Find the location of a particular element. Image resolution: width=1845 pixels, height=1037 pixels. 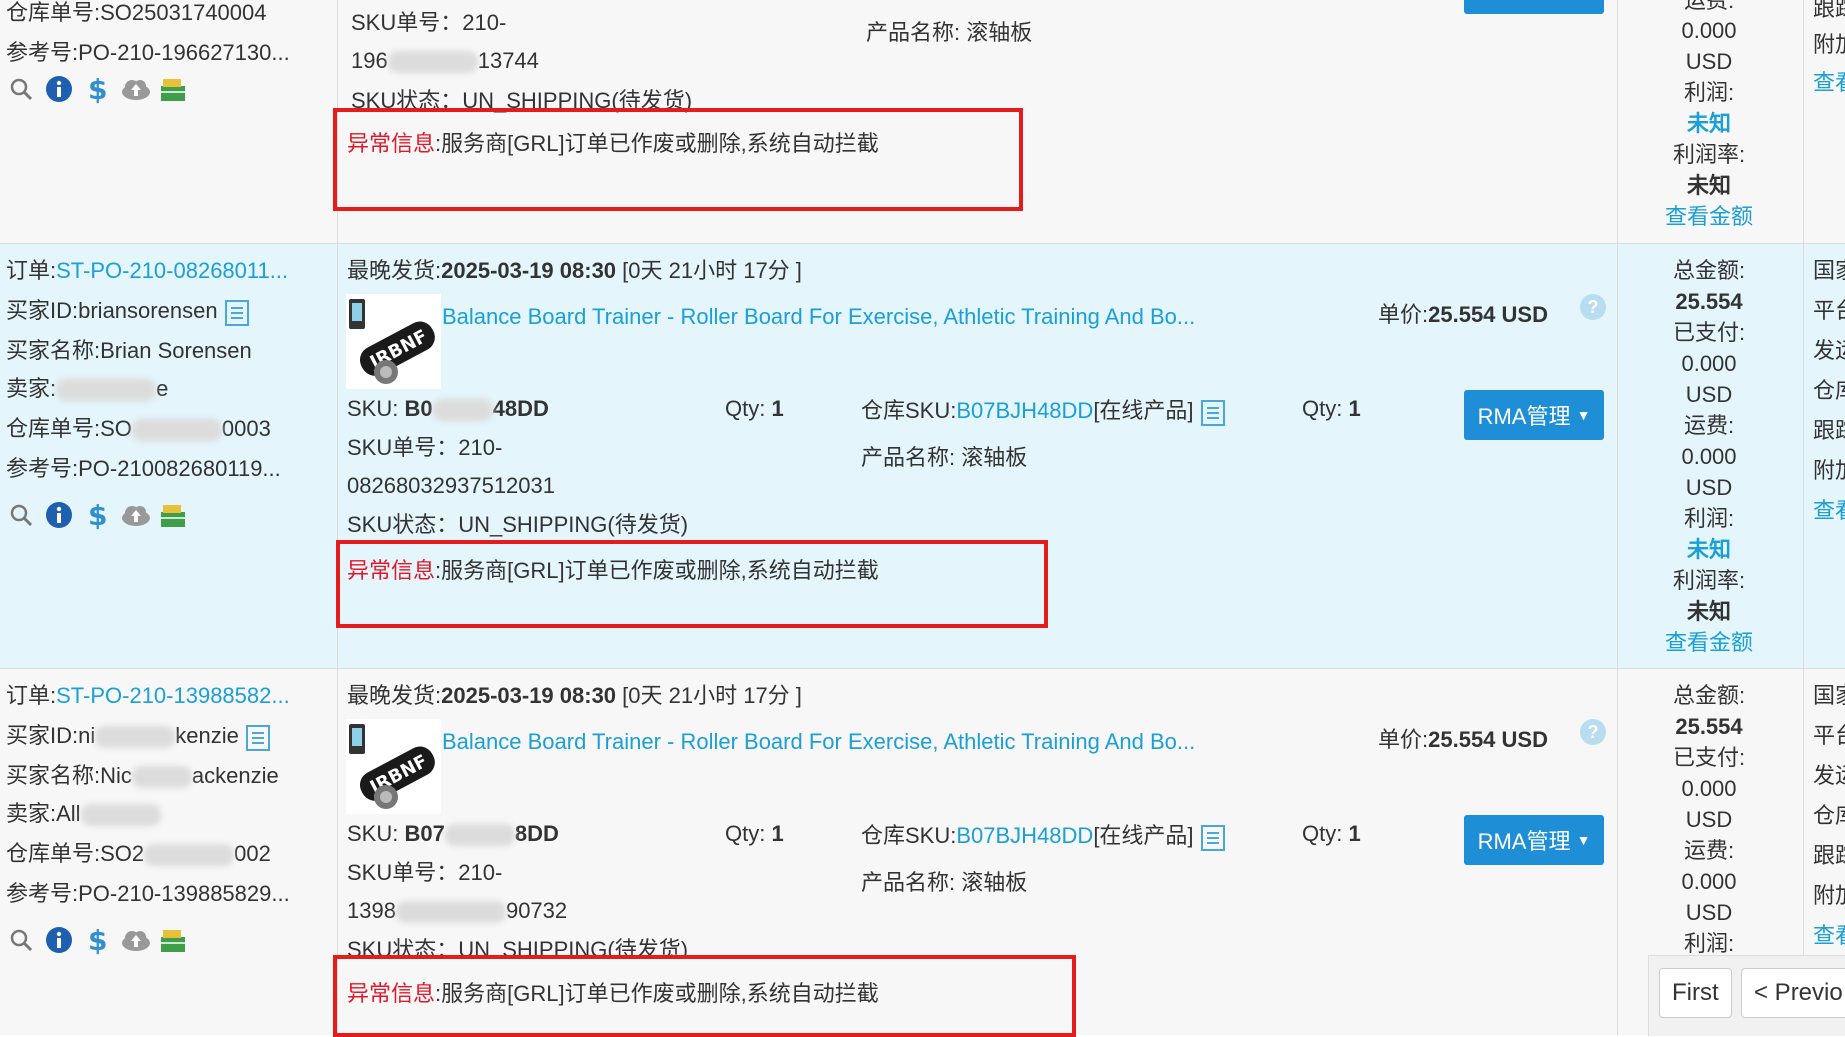

action-icons: $ is located at coordinates (97, 89).